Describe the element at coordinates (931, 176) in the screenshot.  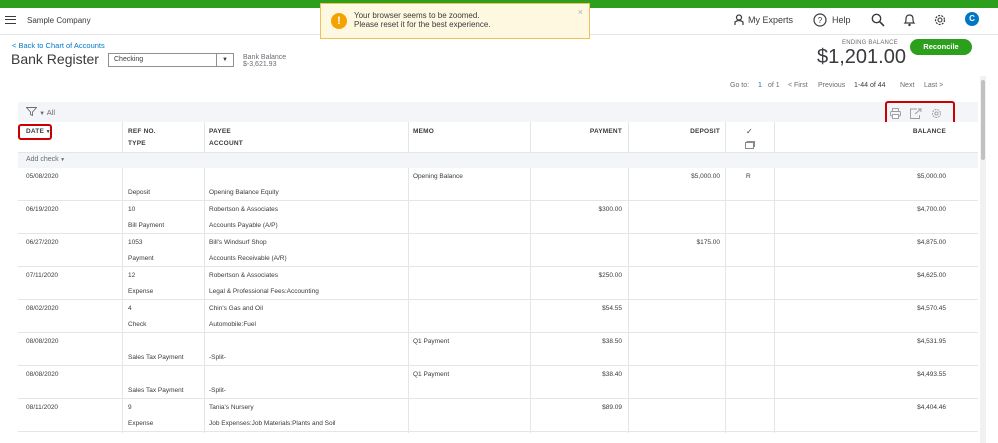
I see `cell-balance: $5,000.00` at that location.